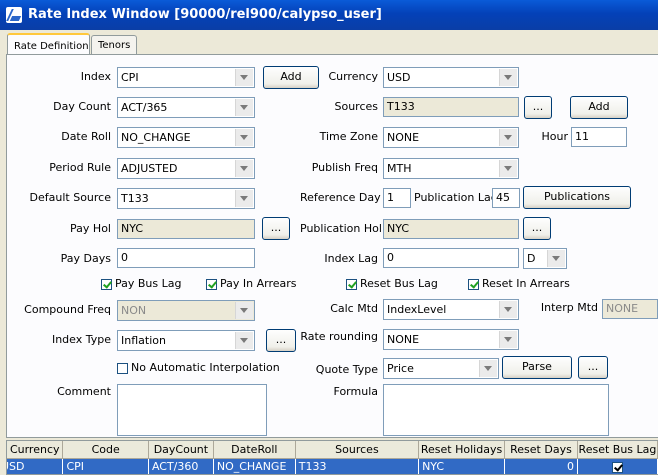 This screenshot has width=658, height=475. Describe the element at coordinates (519, 284) in the screenshot. I see `reset-in-arrears-checkbox: Reset In Arrears` at that location.